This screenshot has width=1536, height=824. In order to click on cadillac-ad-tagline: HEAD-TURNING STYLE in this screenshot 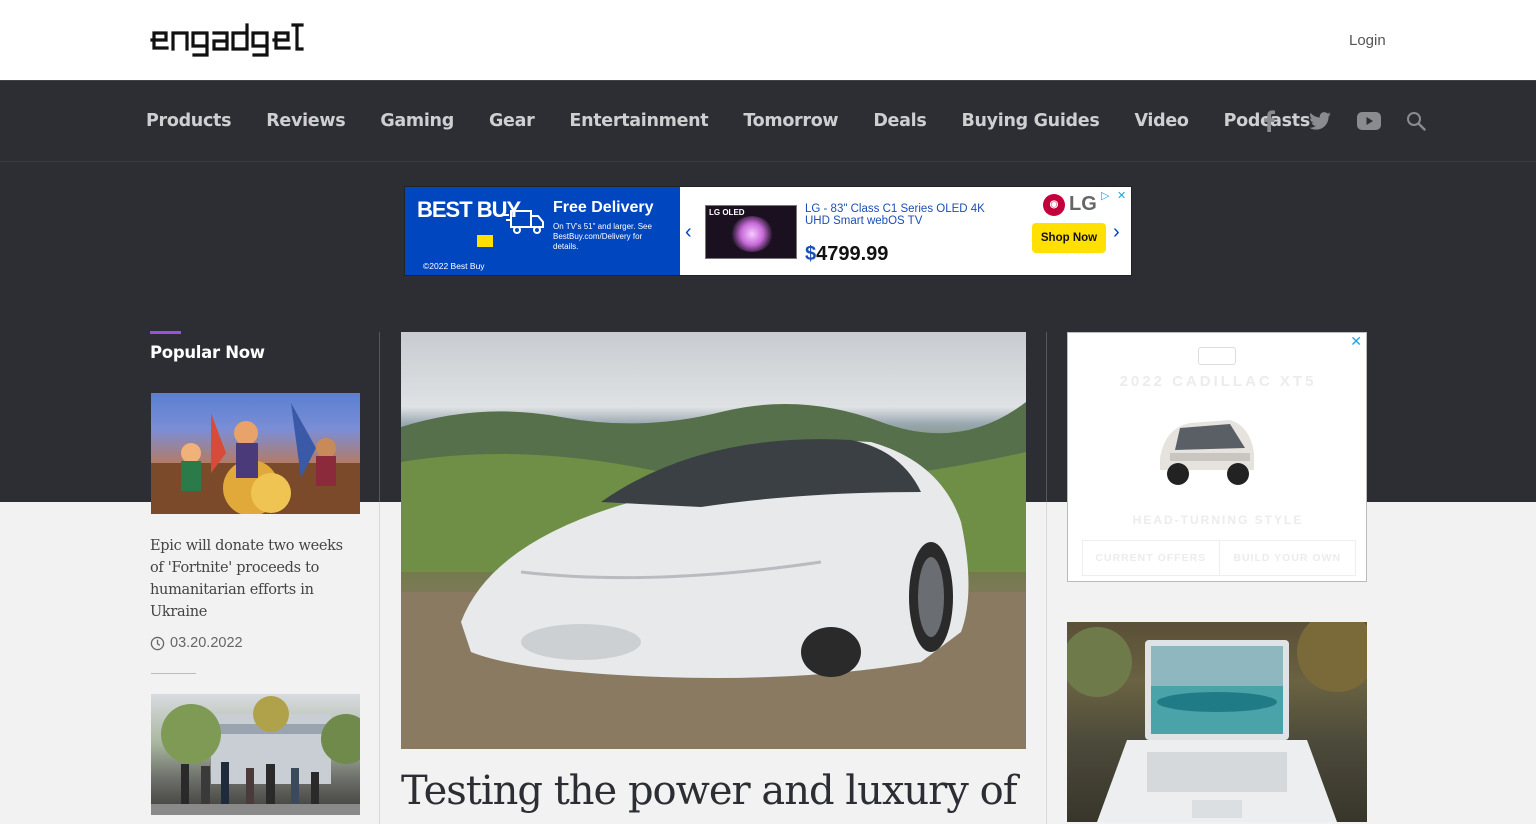, I will do `click(1218, 520)`.